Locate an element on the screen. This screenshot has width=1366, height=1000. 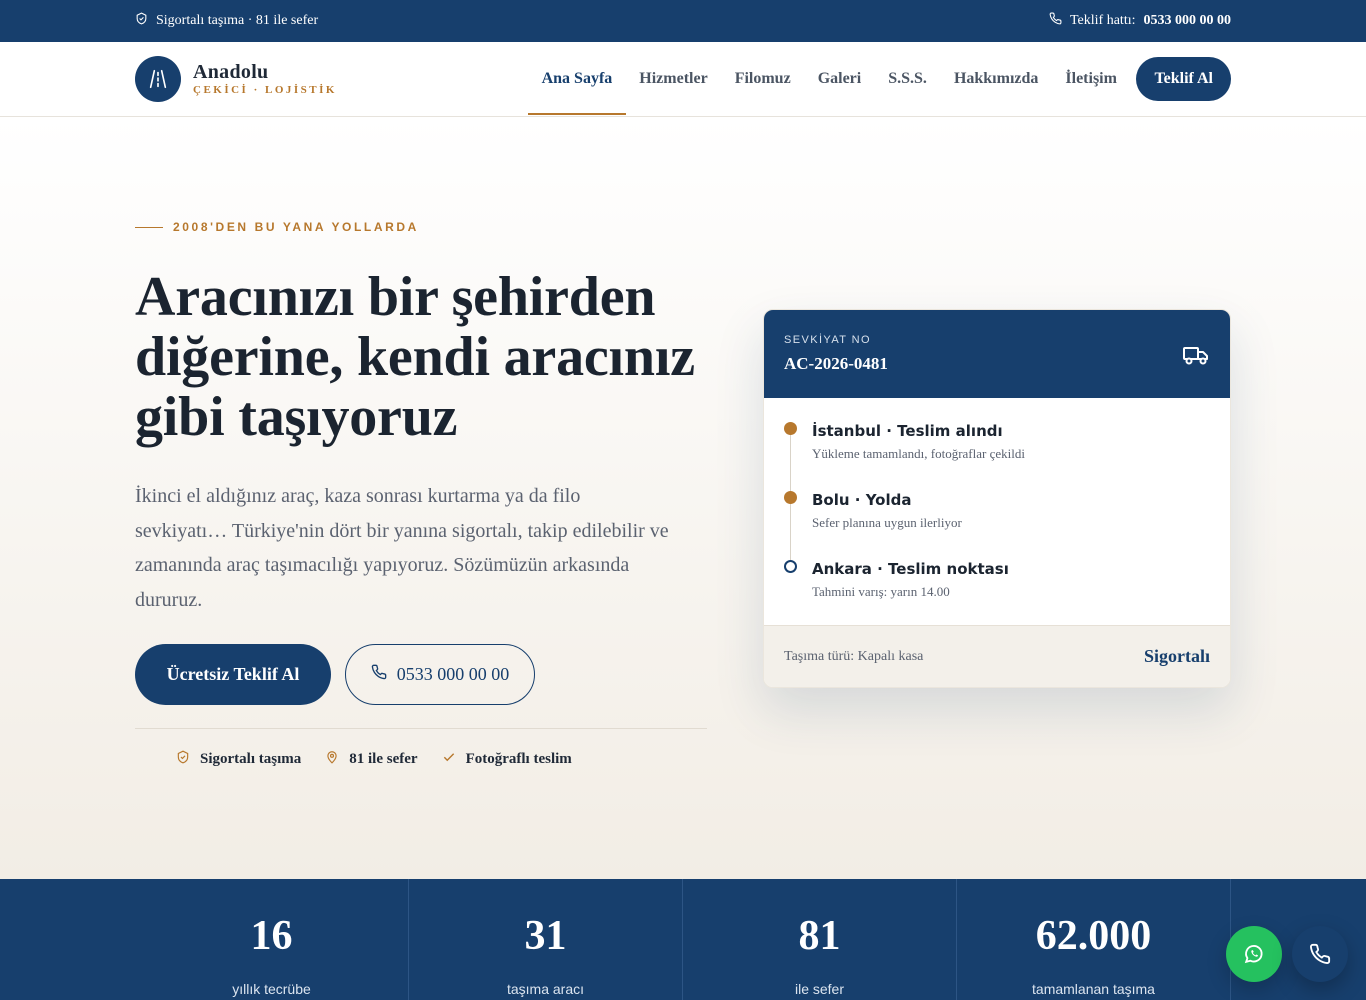
call-button: 0533 000 00 00 is located at coordinates (440, 674).